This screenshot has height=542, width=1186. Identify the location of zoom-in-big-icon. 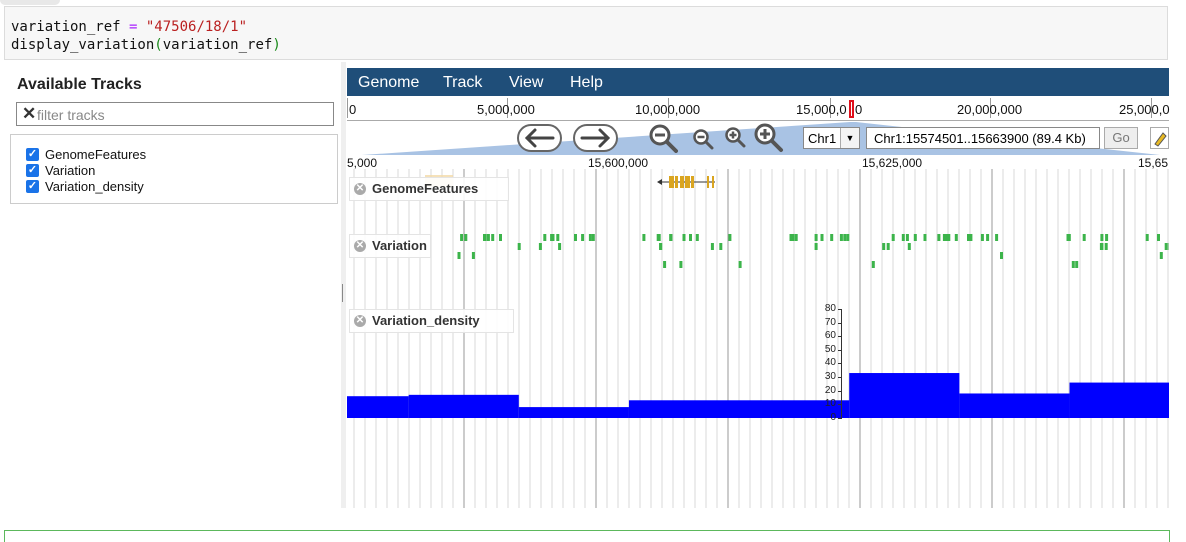
(769, 138).